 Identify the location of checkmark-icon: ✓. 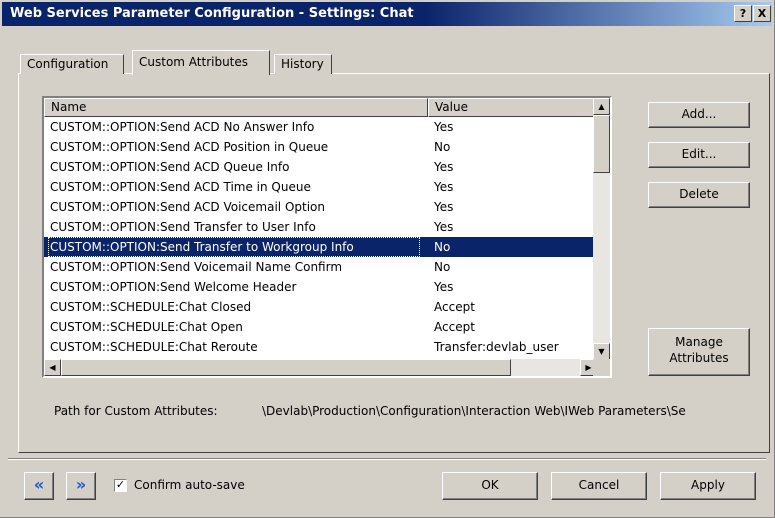
(120, 484).